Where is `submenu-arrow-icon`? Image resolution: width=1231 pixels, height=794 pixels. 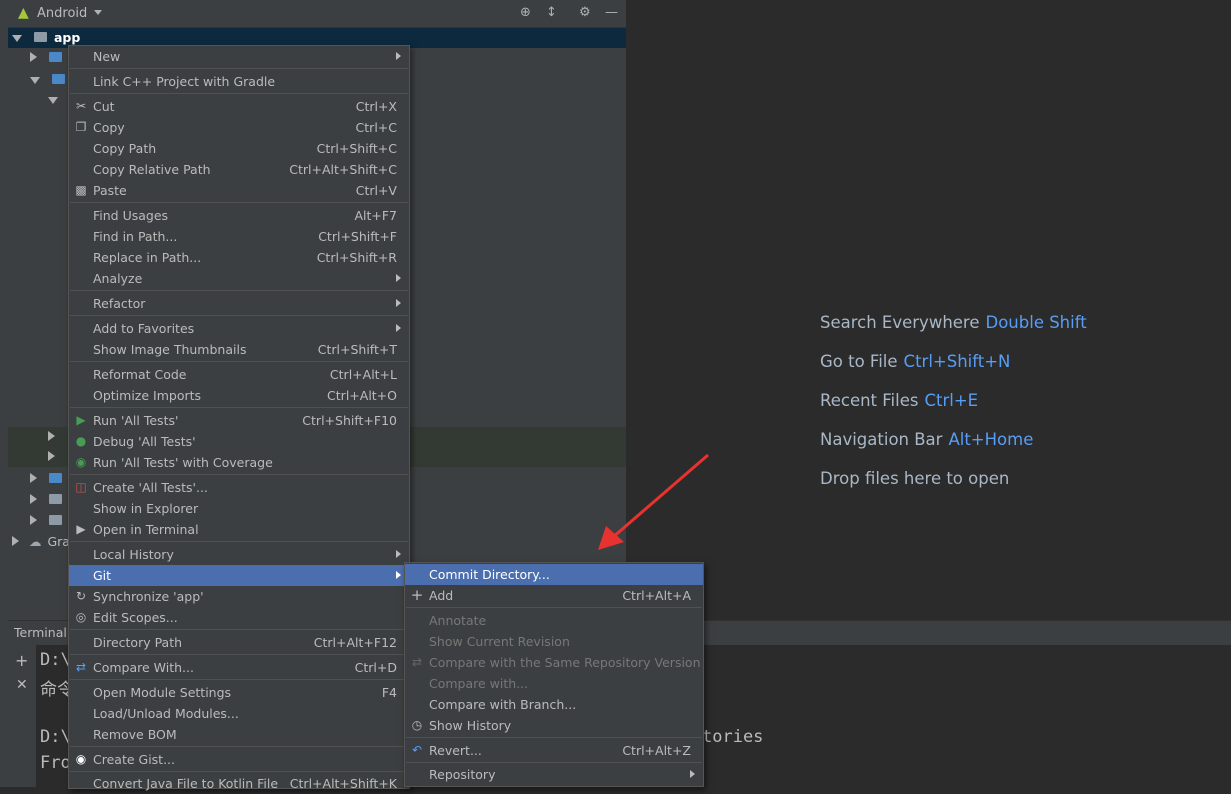 submenu-arrow-icon is located at coordinates (398, 575).